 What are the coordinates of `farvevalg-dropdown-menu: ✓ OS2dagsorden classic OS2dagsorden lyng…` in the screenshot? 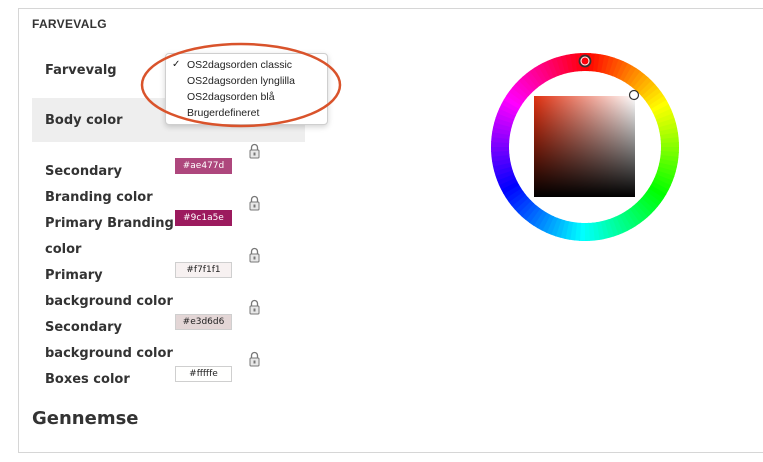 It's located at (246, 89).